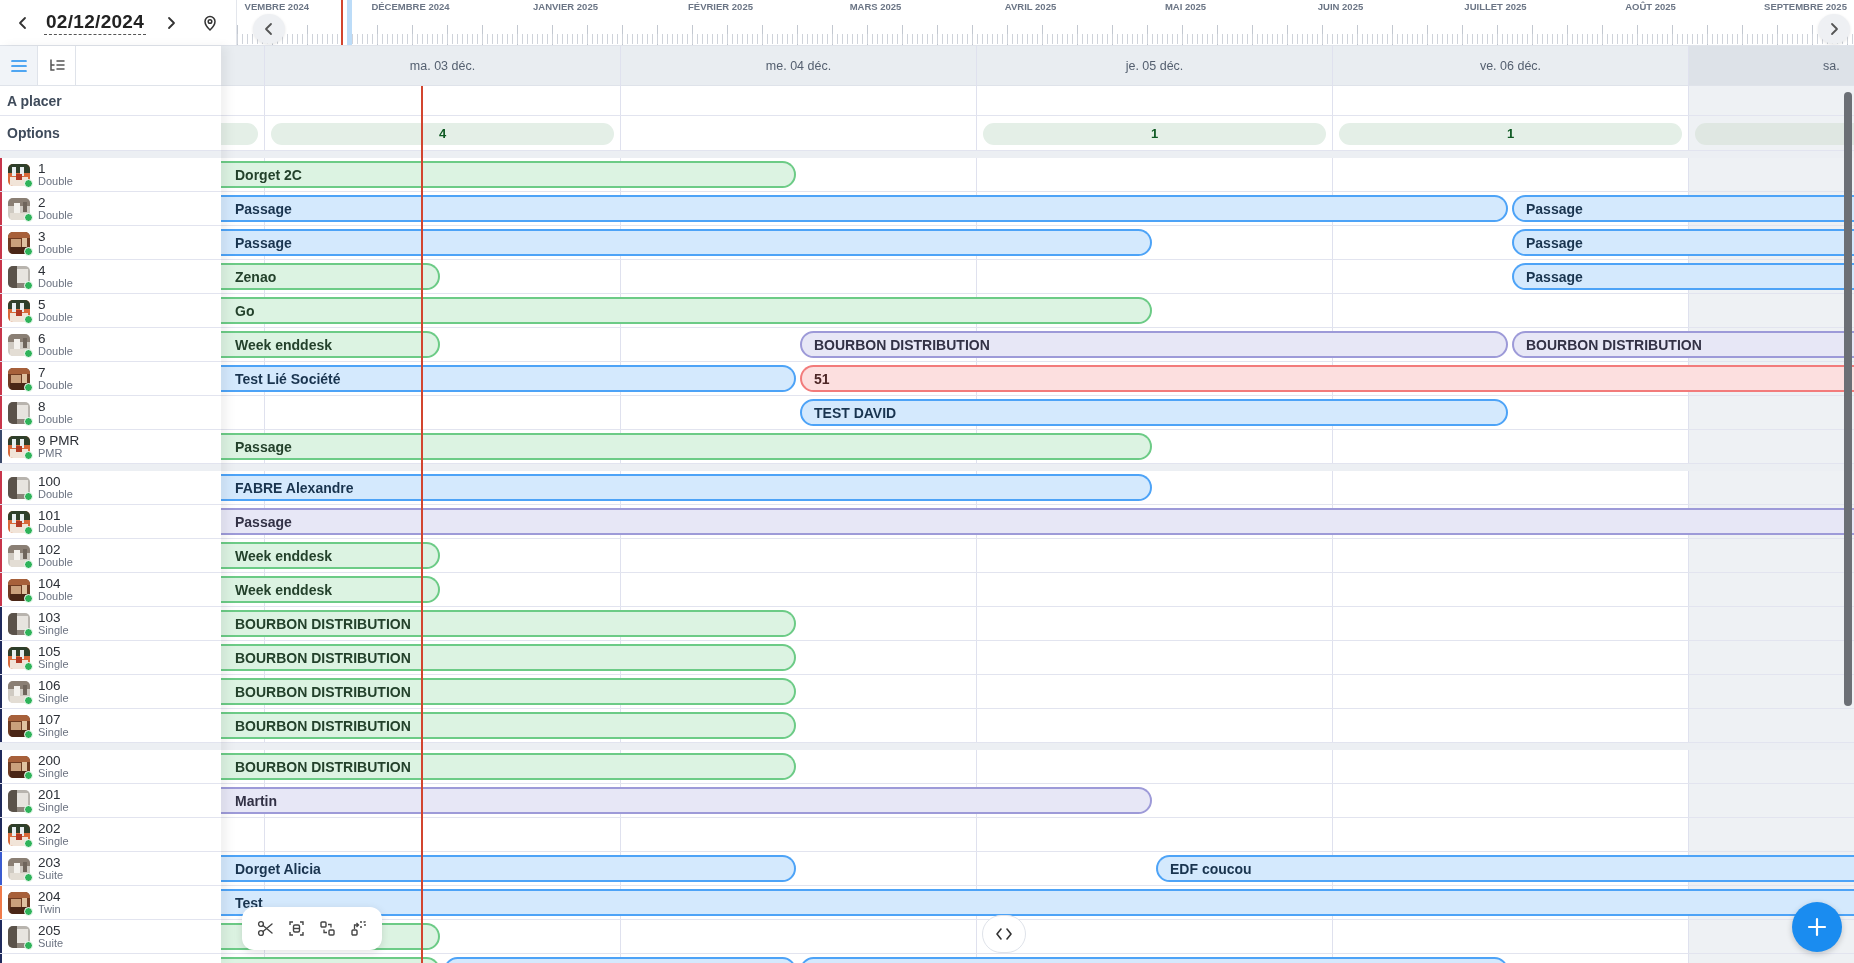  I want to click on room-number: 104, so click(50, 583).